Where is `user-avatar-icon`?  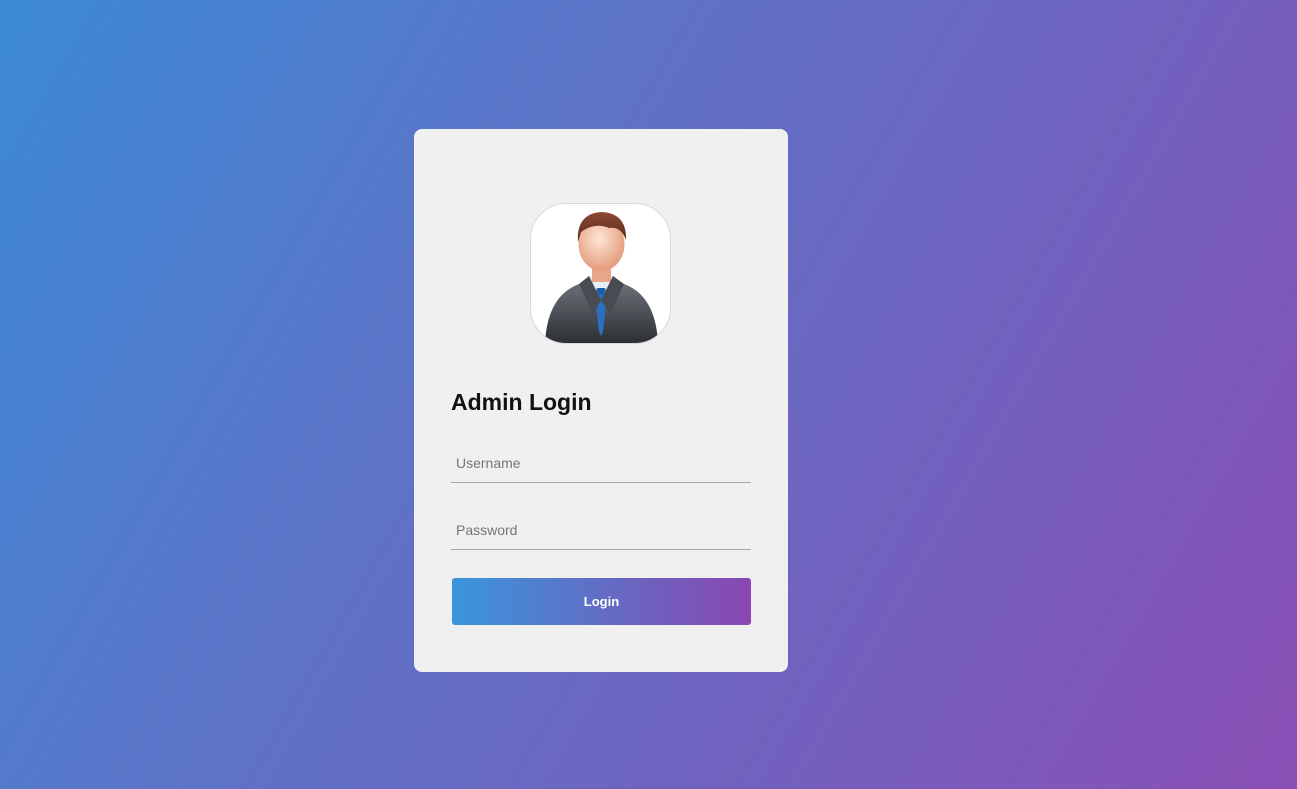 user-avatar-icon is located at coordinates (600, 273).